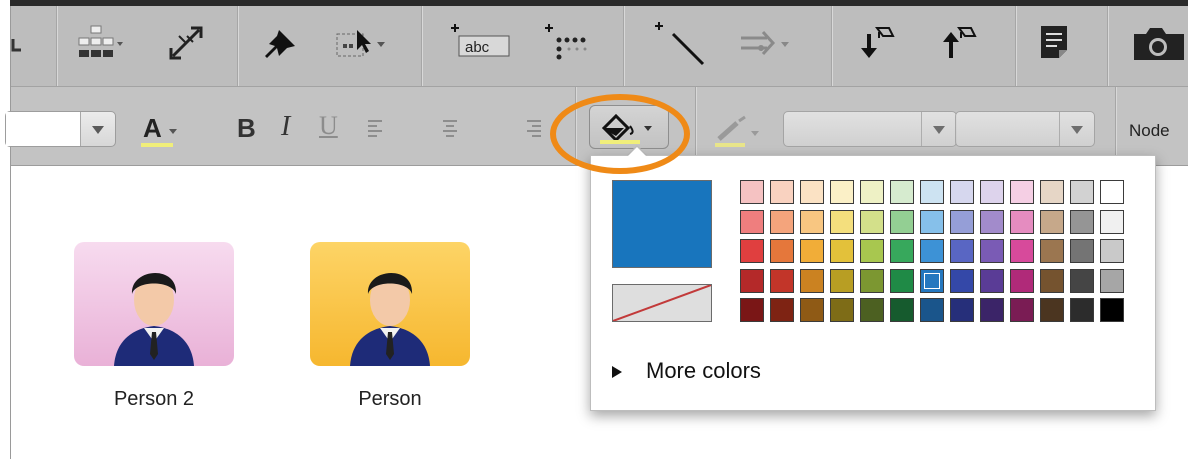  Describe the element at coordinates (285, 127) in the screenshot. I see `italic-button: I` at that location.